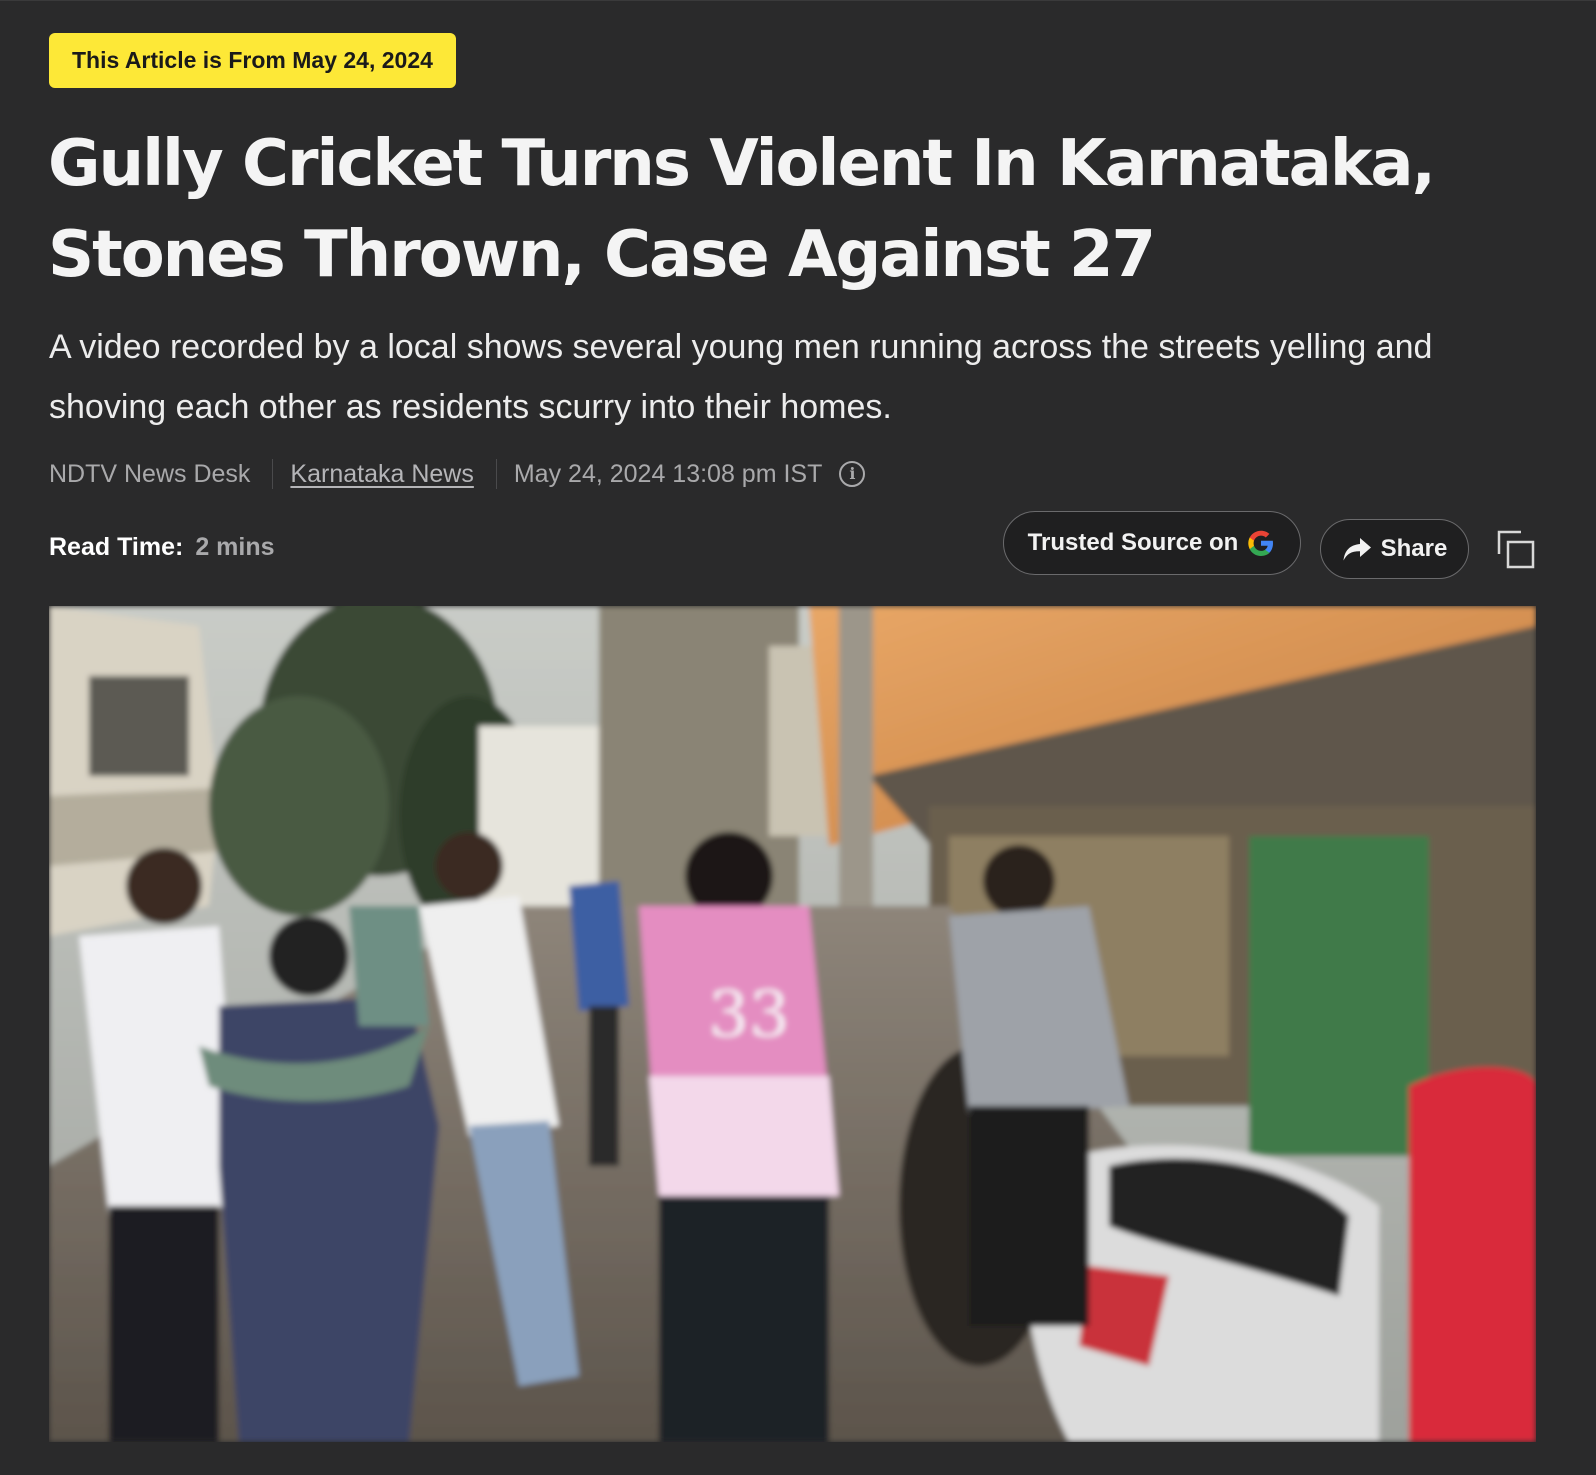  What do you see at coordinates (1133, 542) in the screenshot?
I see `trusted-source-label: Trusted Source on` at bounding box center [1133, 542].